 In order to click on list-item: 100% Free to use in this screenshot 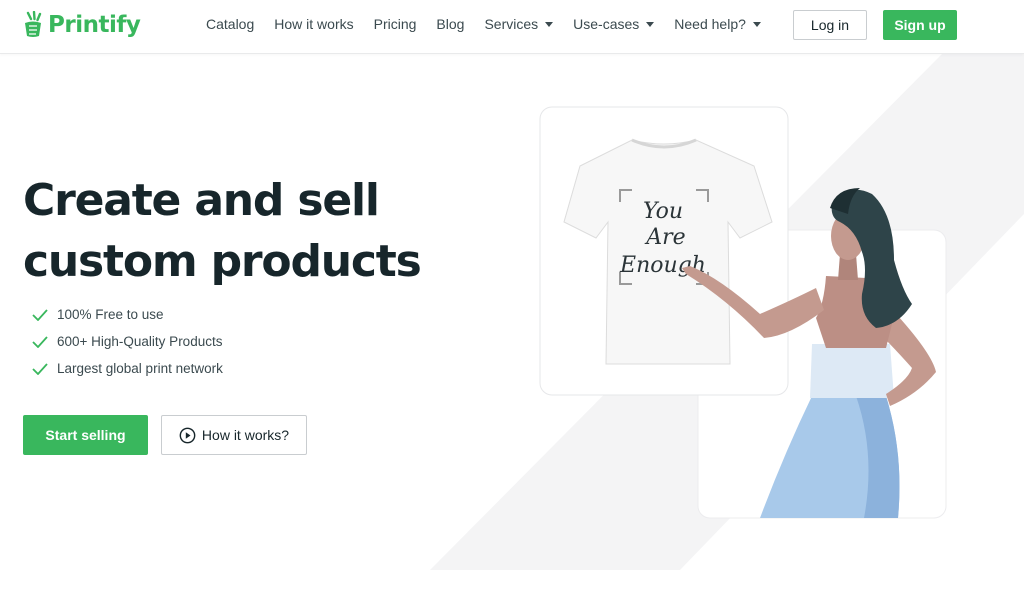, I will do `click(127, 314)`.